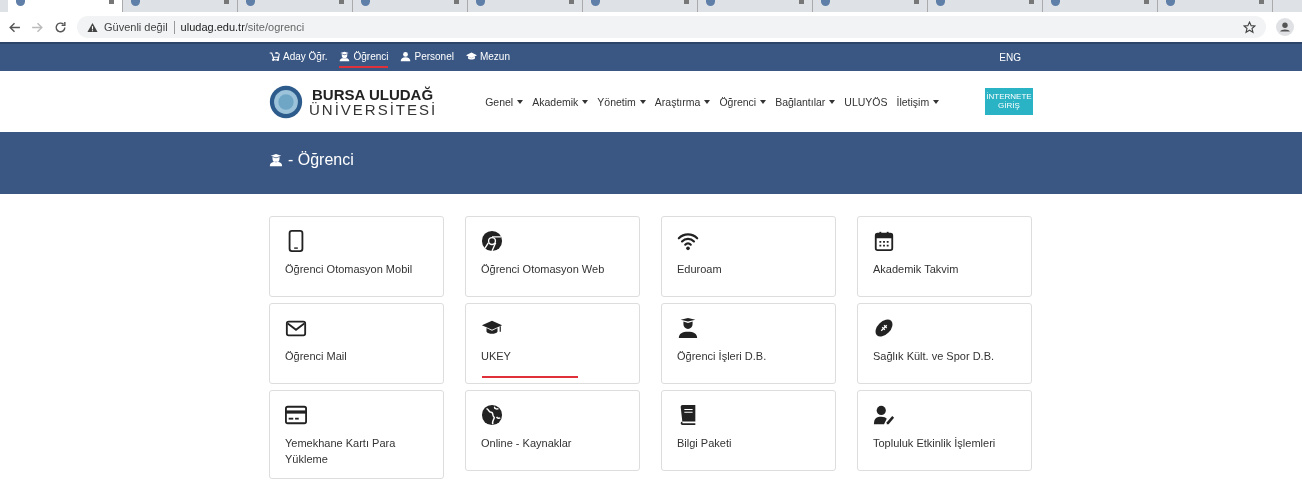 The image size is (1302, 502). What do you see at coordinates (748, 256) in the screenshot?
I see `link-card: Eduroam` at bounding box center [748, 256].